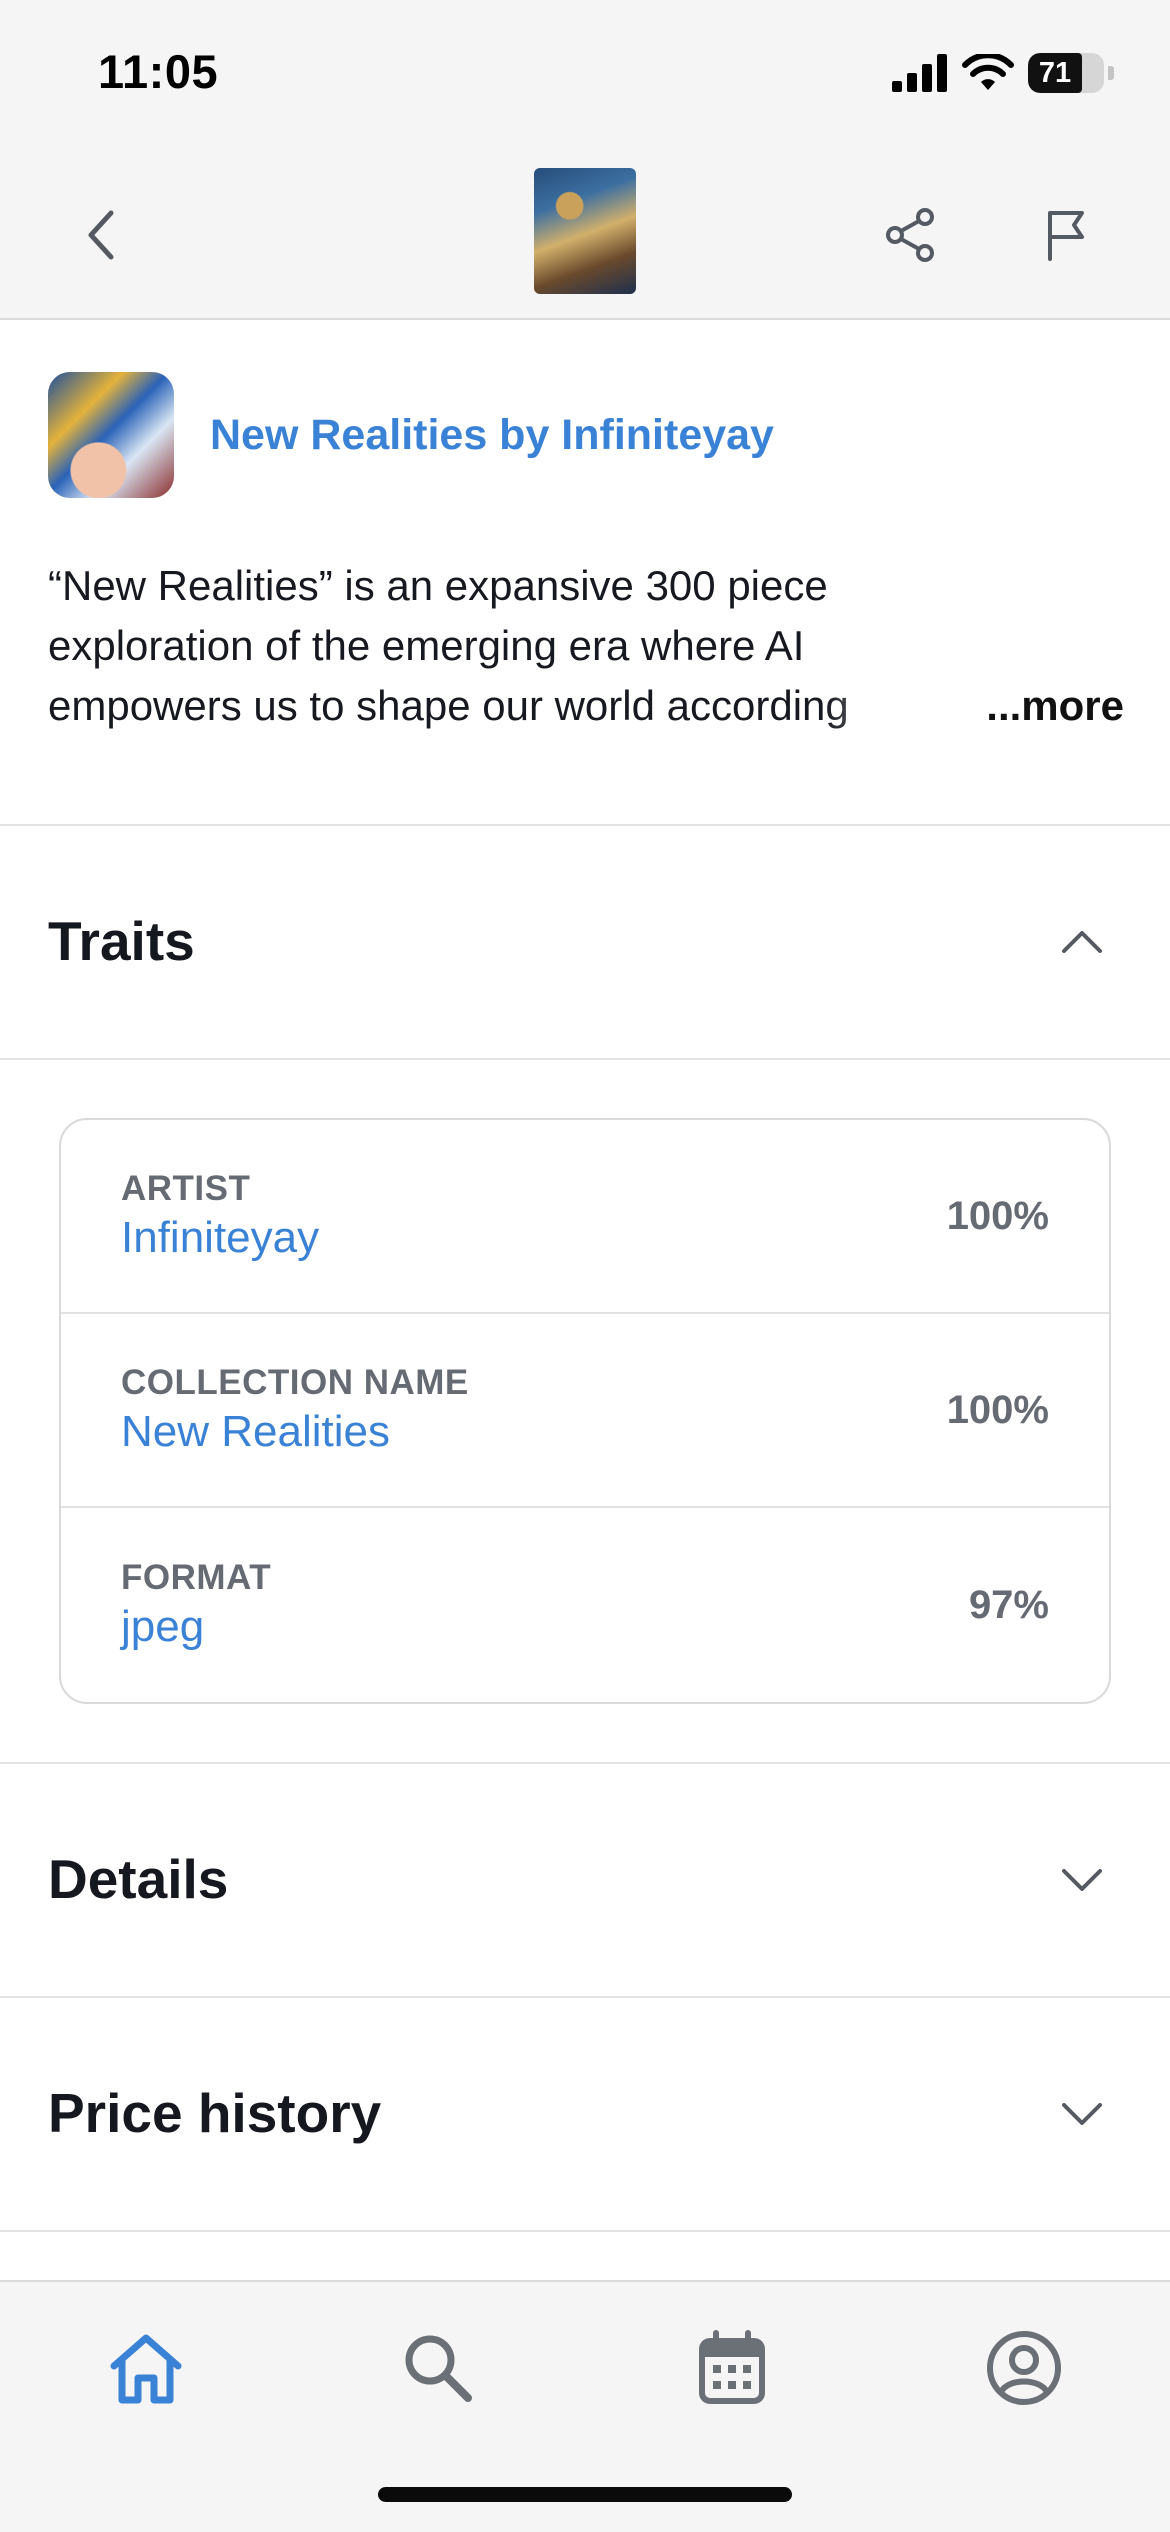  What do you see at coordinates (138, 1879) in the screenshot?
I see `details-title: Details` at bounding box center [138, 1879].